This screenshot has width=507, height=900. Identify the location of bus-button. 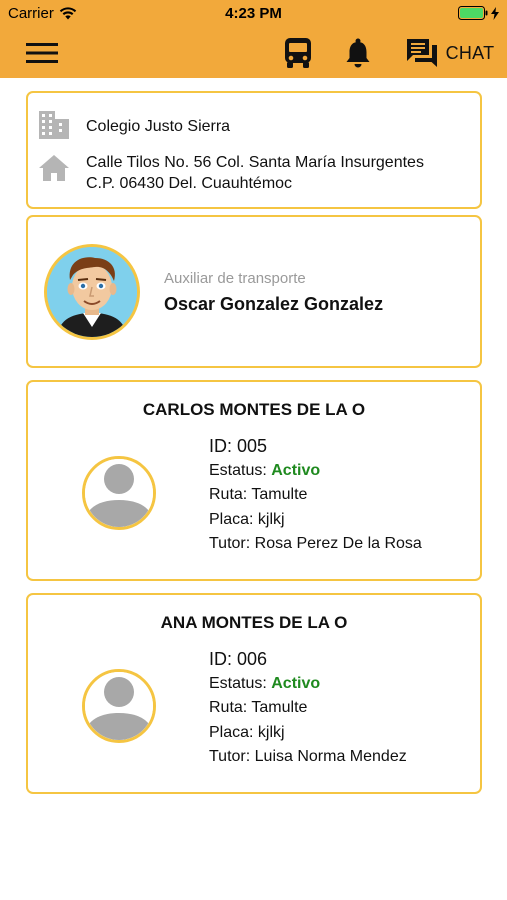
(298, 53).